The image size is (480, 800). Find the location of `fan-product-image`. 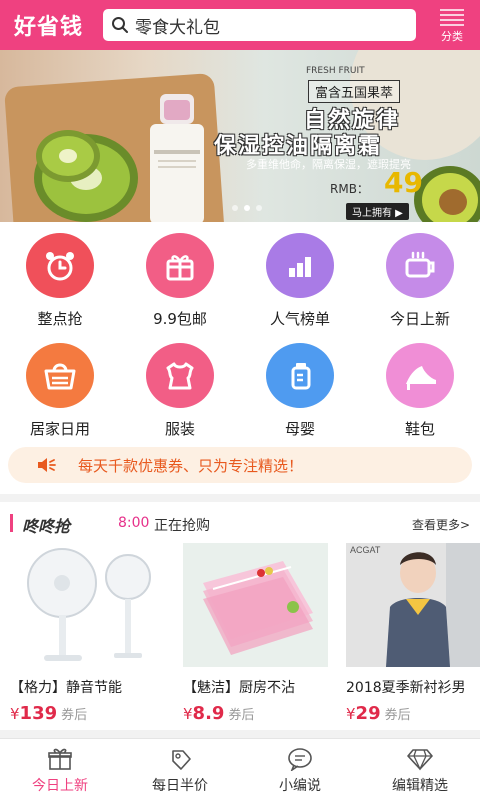

fan-product-image is located at coordinates (82, 605).